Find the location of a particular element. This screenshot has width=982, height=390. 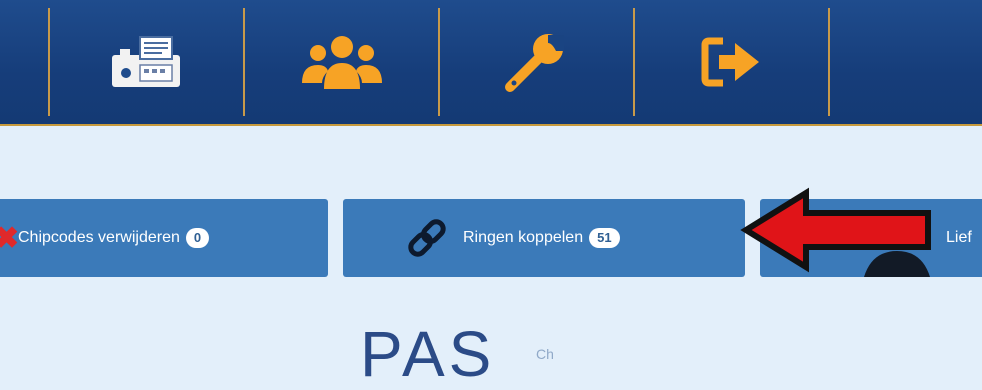

lief-label: Lief is located at coordinates (959, 237).